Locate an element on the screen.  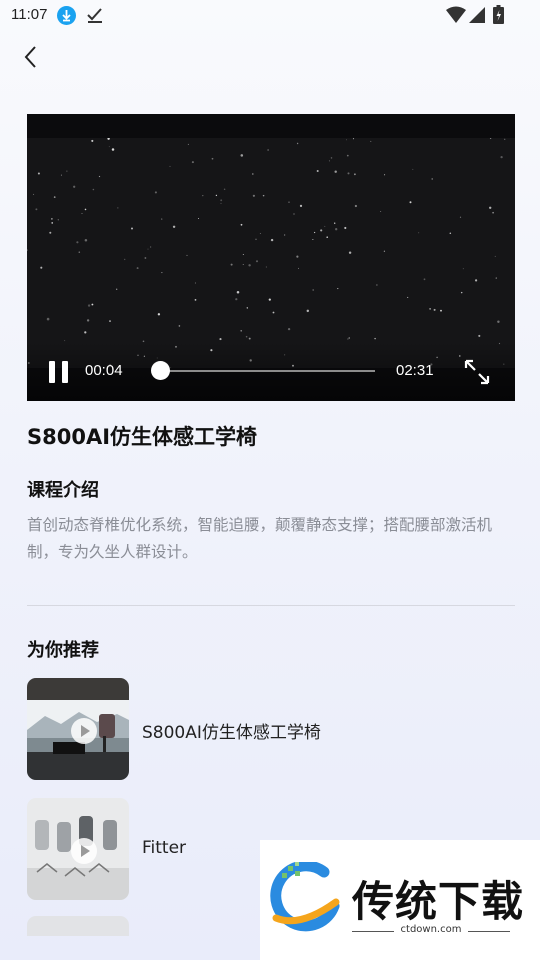
back-button is located at coordinates (32, 57).